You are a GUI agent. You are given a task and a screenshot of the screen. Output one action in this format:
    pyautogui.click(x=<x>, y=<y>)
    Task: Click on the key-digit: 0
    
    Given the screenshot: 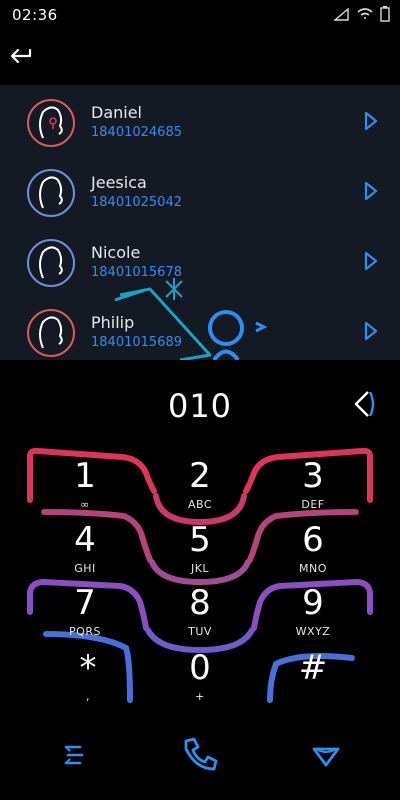 What is the action you would take?
    pyautogui.click(x=200, y=668)
    